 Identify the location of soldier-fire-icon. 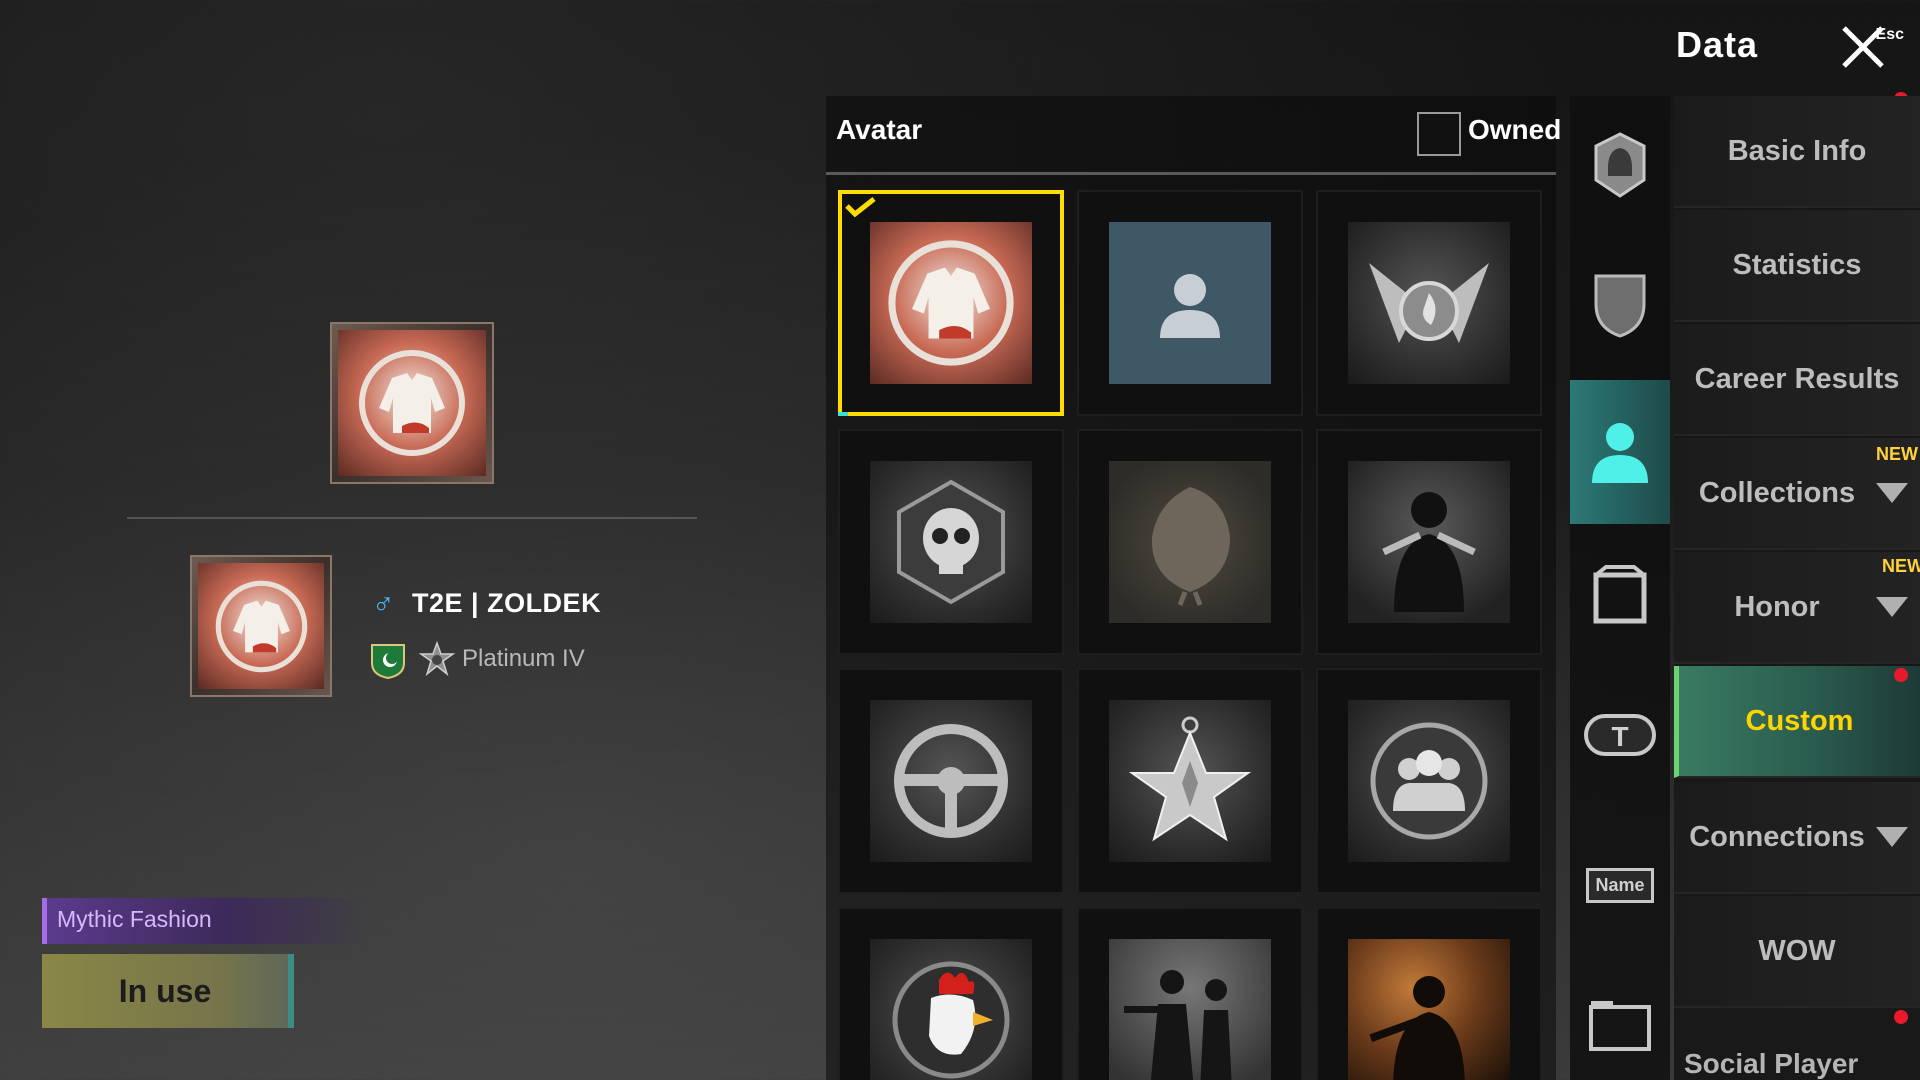
(1429, 1009).